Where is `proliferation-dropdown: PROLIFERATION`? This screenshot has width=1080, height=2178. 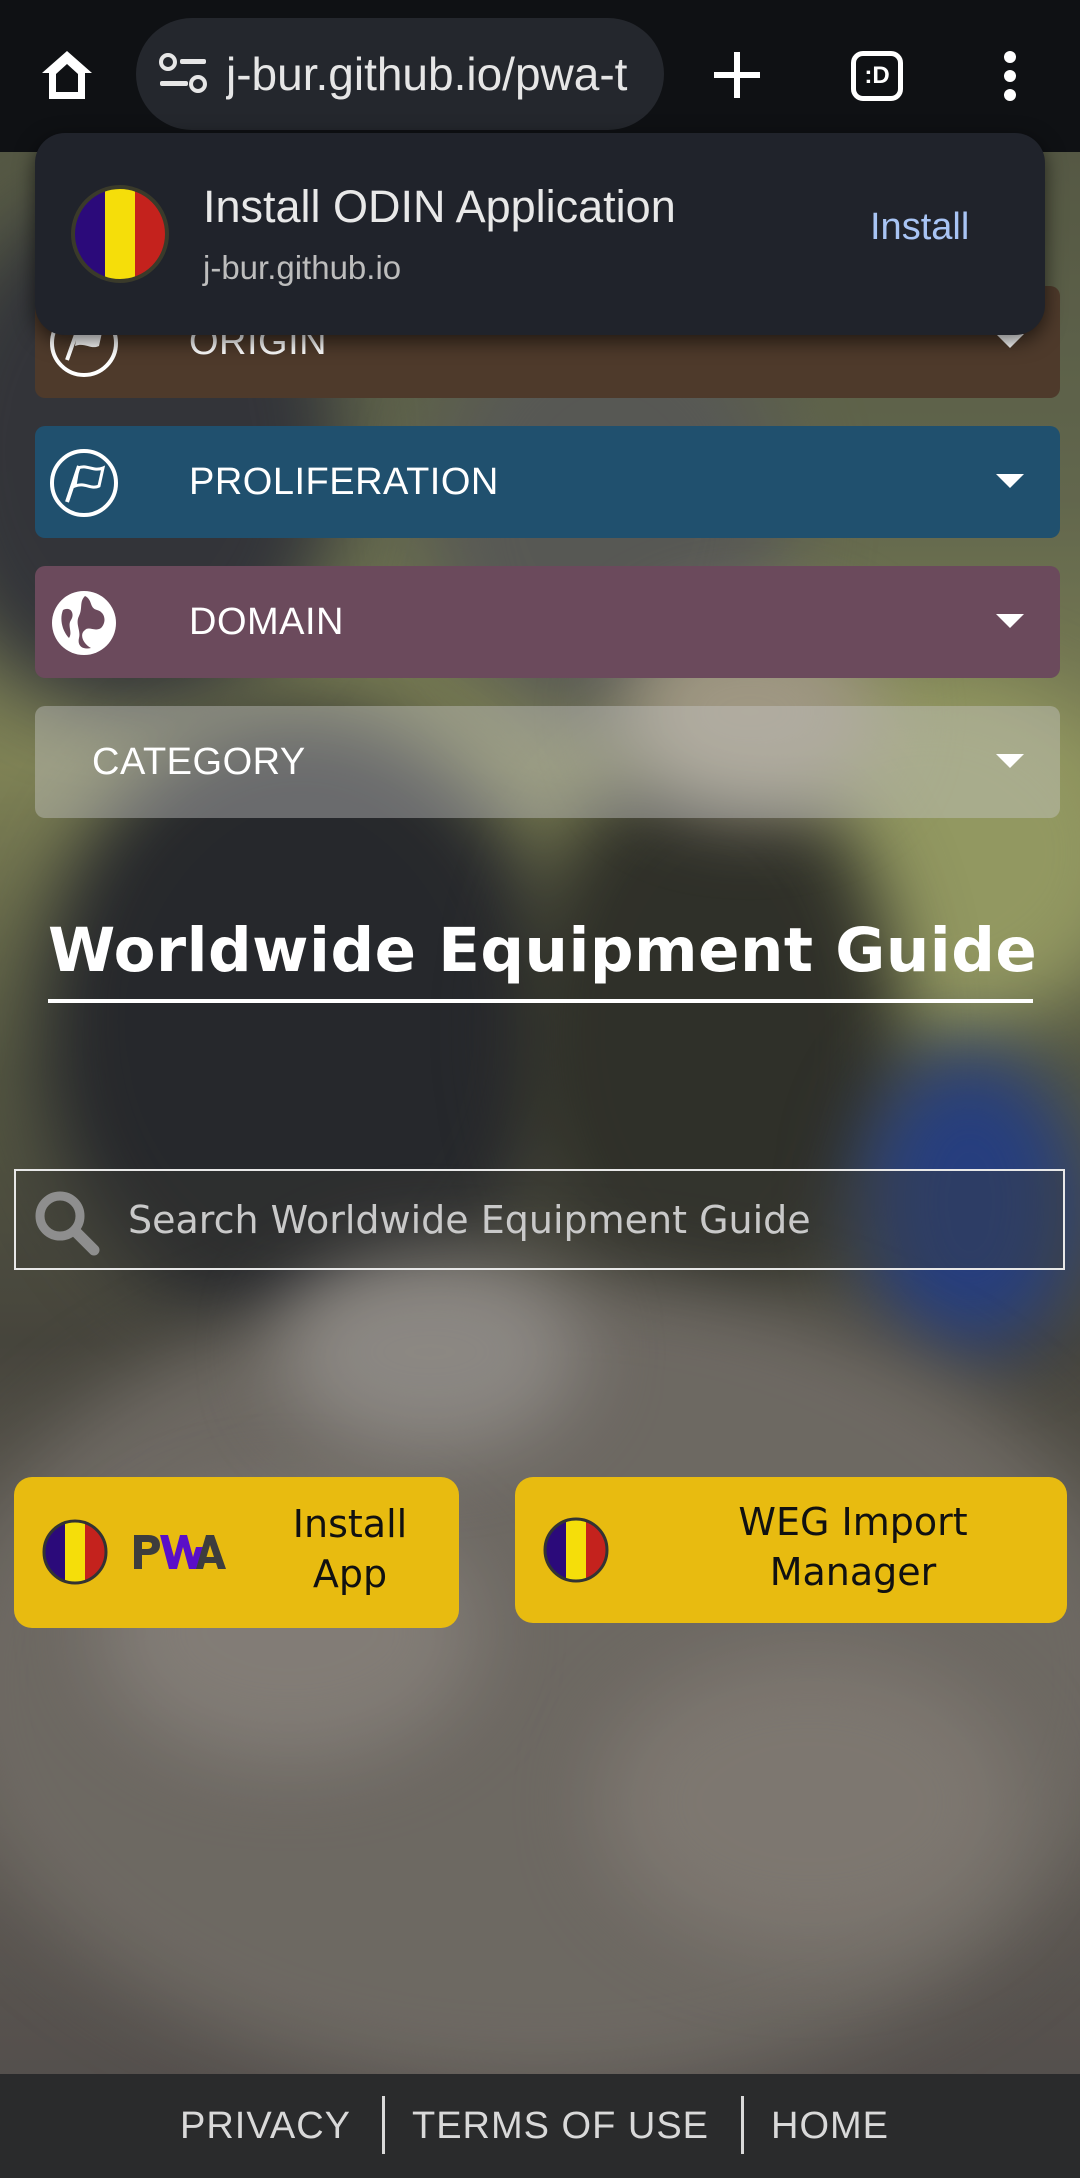
proliferation-dropdown: PROLIFERATION is located at coordinates (547, 482).